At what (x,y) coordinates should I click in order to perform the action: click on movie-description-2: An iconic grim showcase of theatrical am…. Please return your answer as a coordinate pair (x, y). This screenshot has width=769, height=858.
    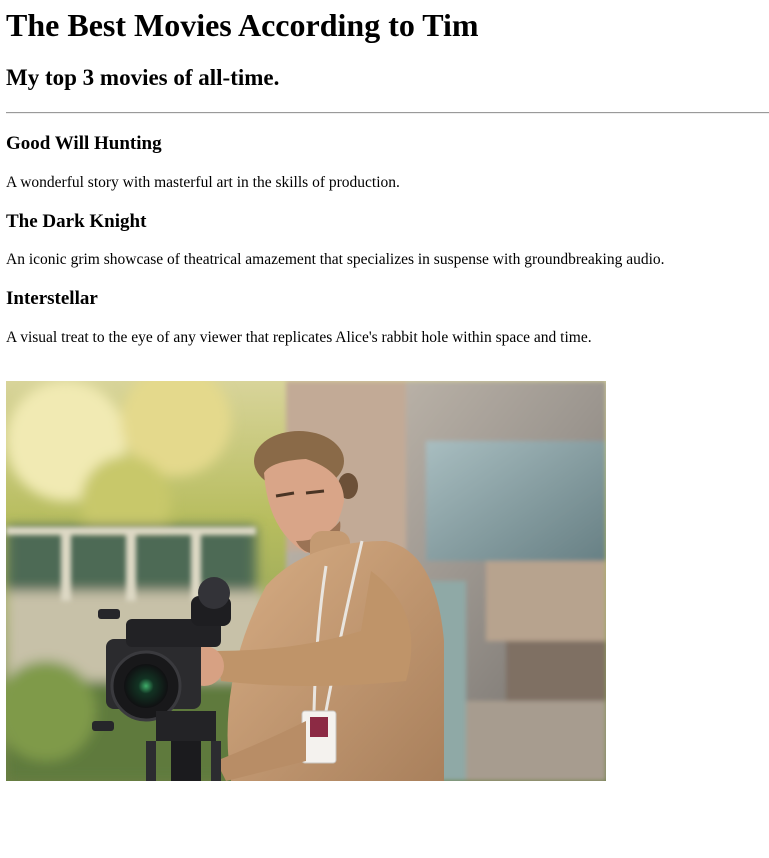
    Looking at the image, I should click on (335, 259).